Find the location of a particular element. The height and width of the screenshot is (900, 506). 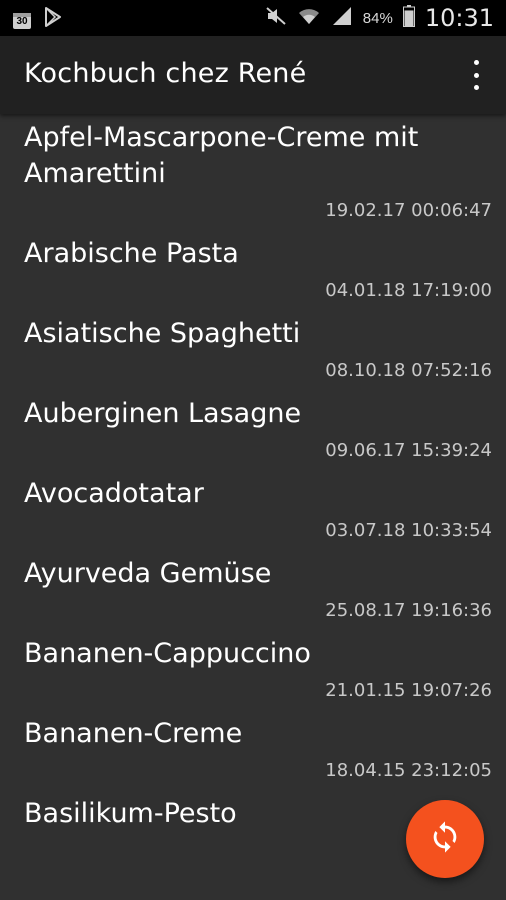

recipe-item: Bananen-Cappuccino 21.01.15 19:07:26 is located at coordinates (253, 670).